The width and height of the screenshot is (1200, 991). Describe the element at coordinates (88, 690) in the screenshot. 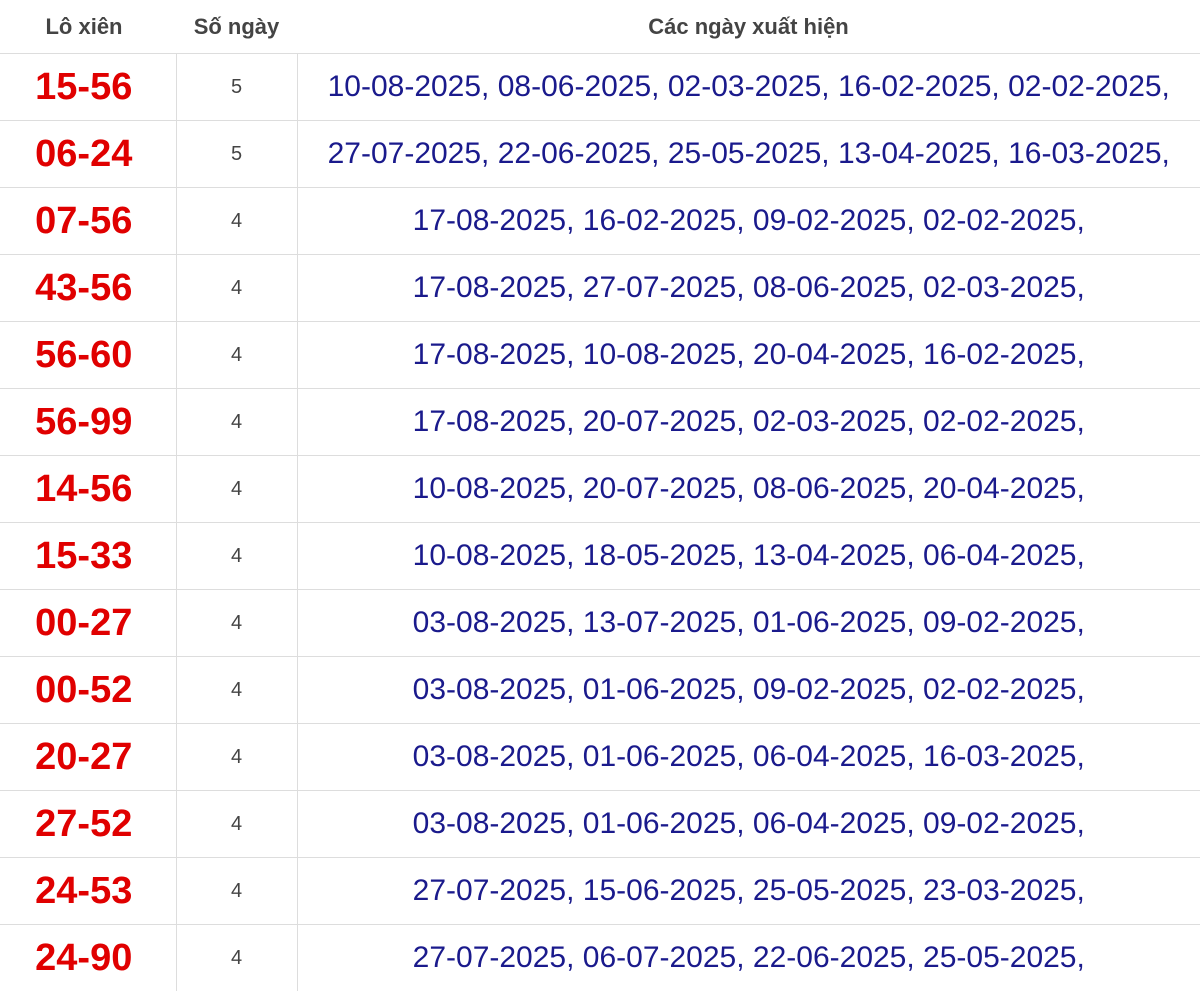

I see `pair-cell: 00-52` at that location.